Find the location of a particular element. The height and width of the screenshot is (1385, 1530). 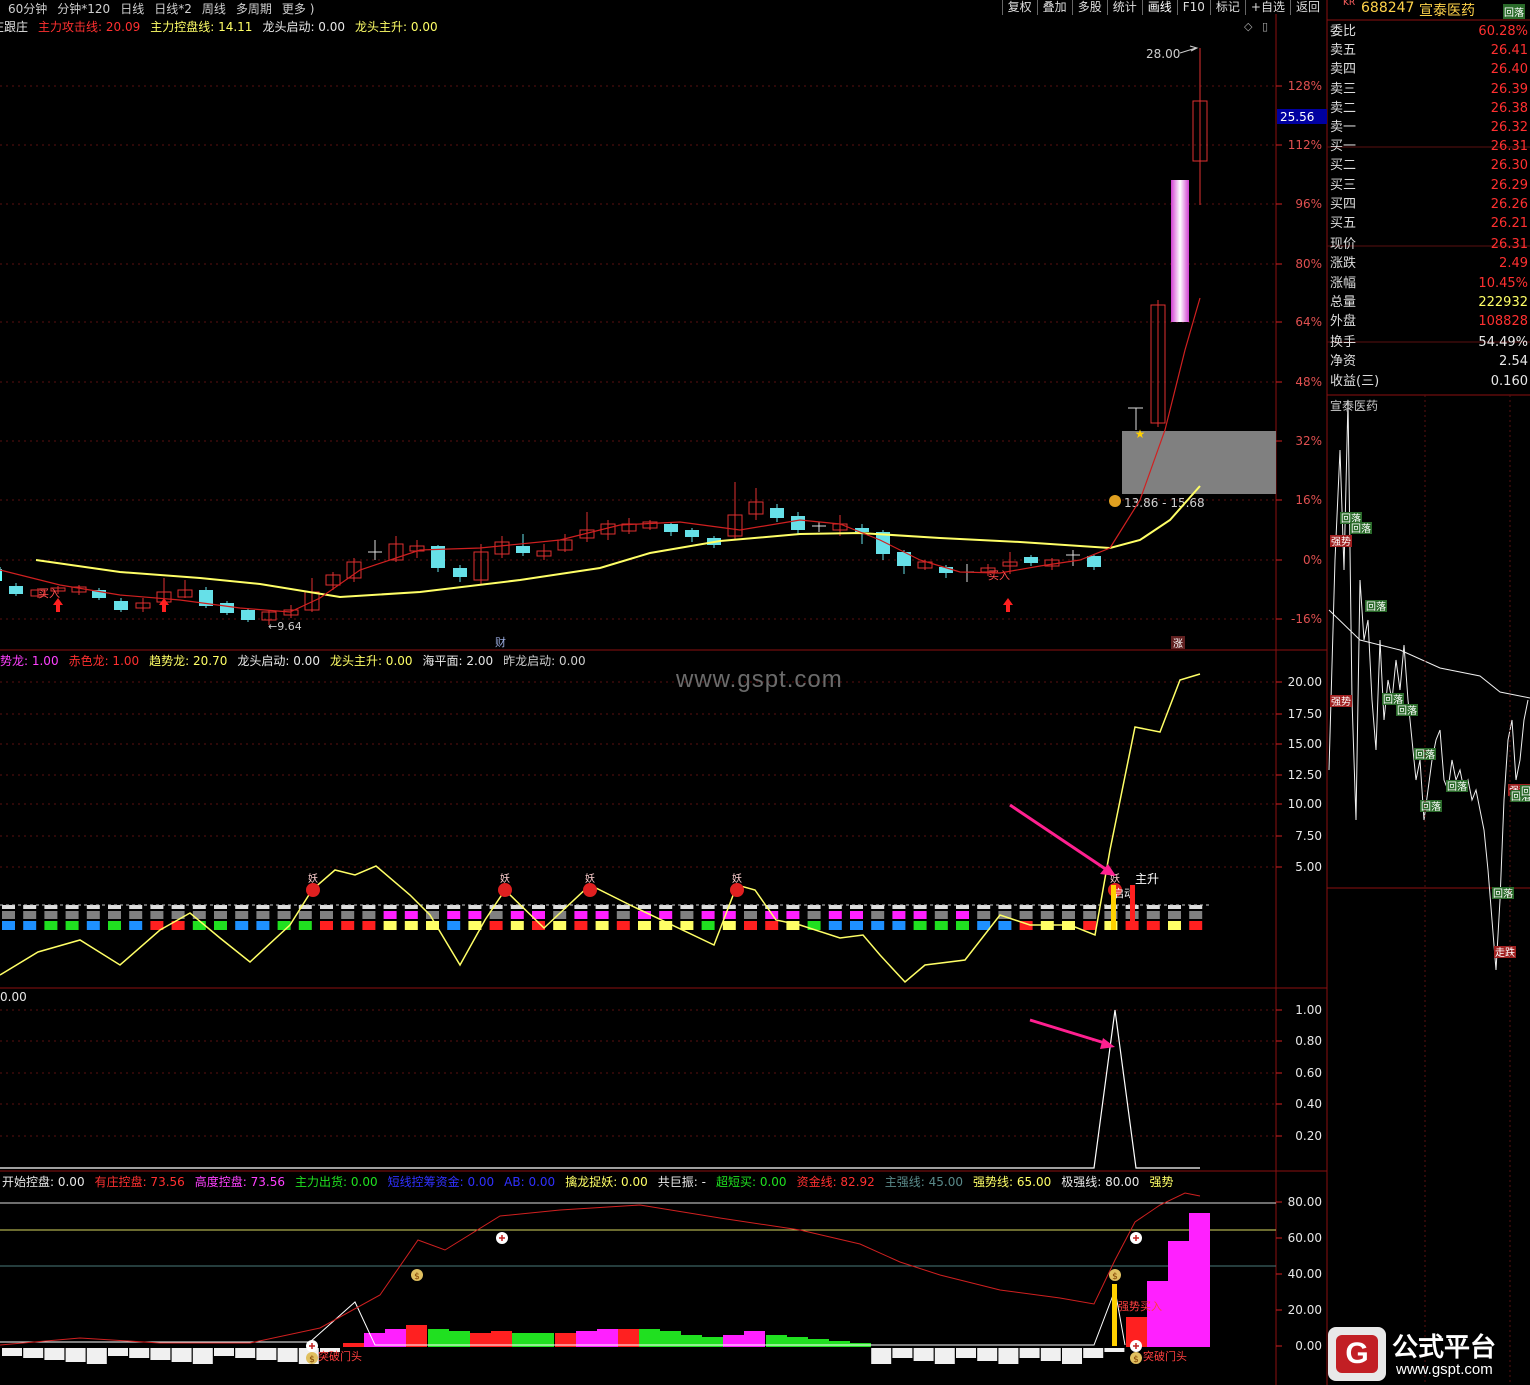

pointer-arrow is located at coordinates (1060, 838).